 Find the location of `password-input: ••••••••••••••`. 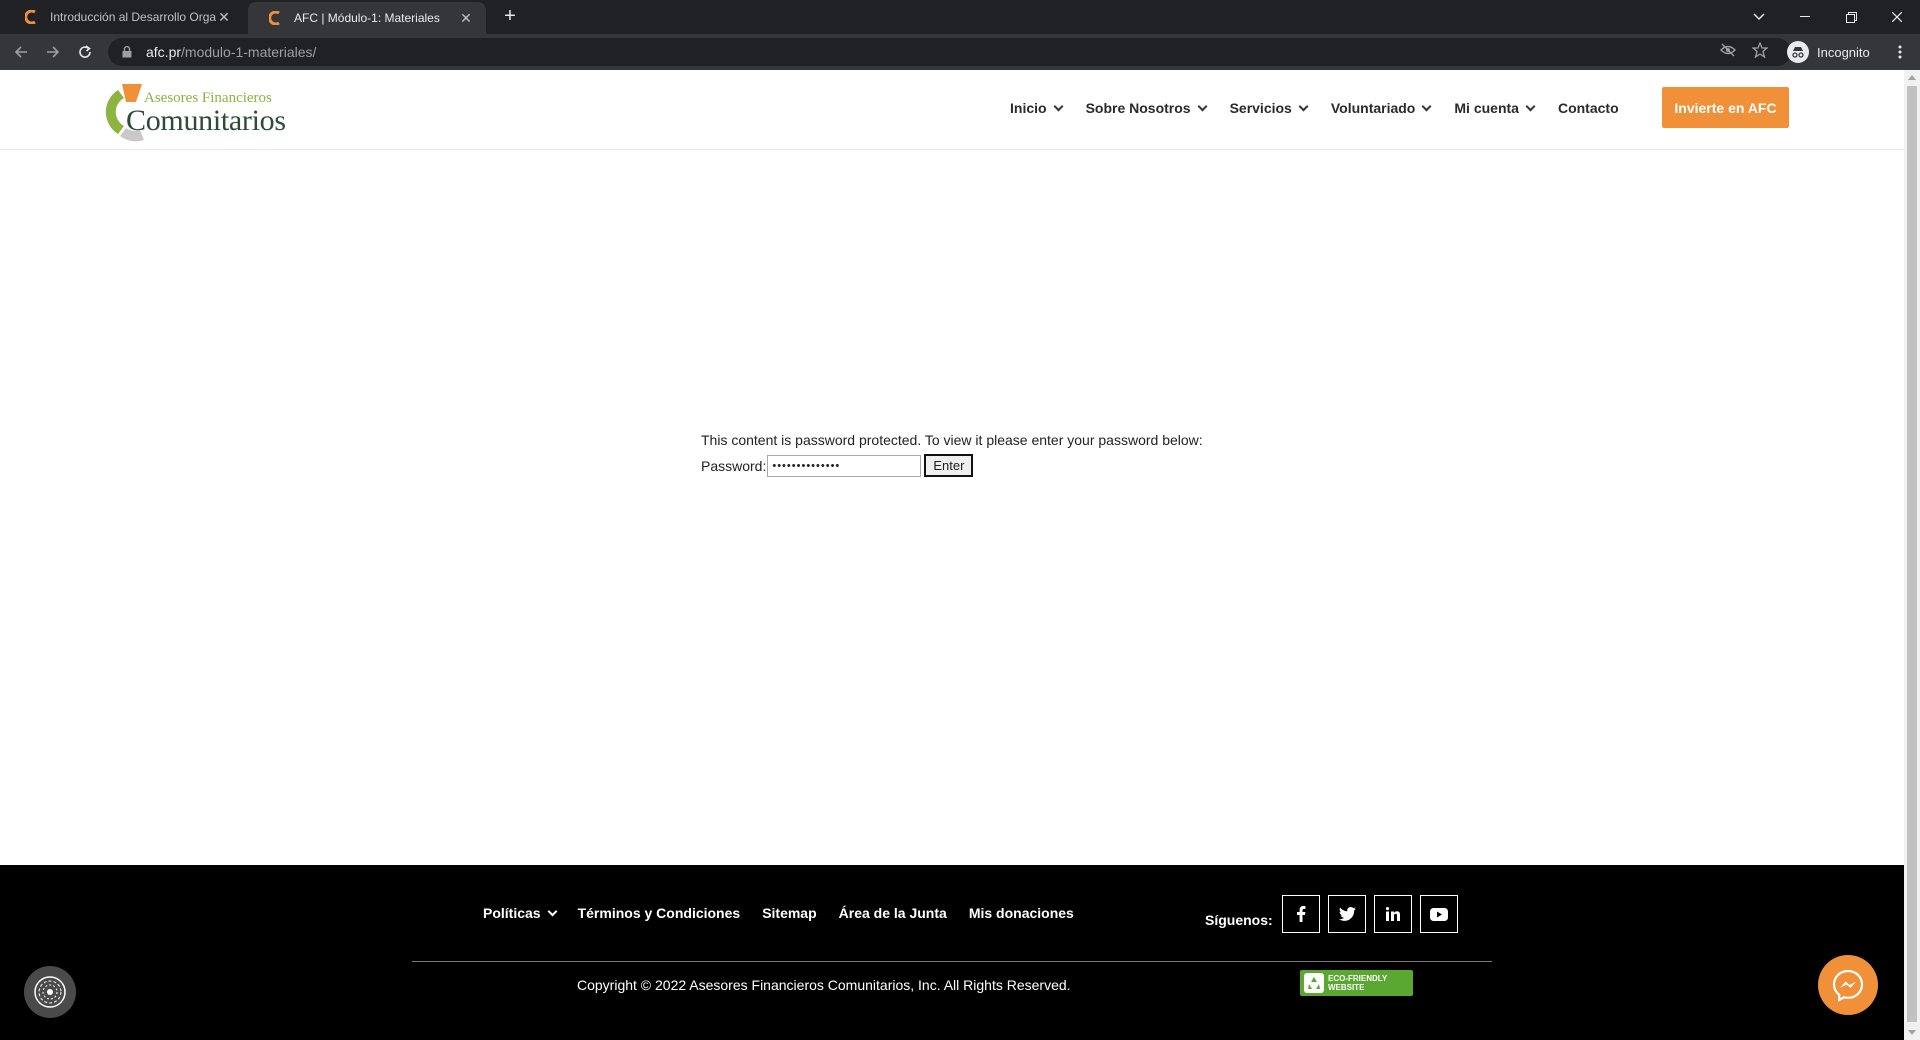

password-input: •••••••••••••• is located at coordinates (844, 465).